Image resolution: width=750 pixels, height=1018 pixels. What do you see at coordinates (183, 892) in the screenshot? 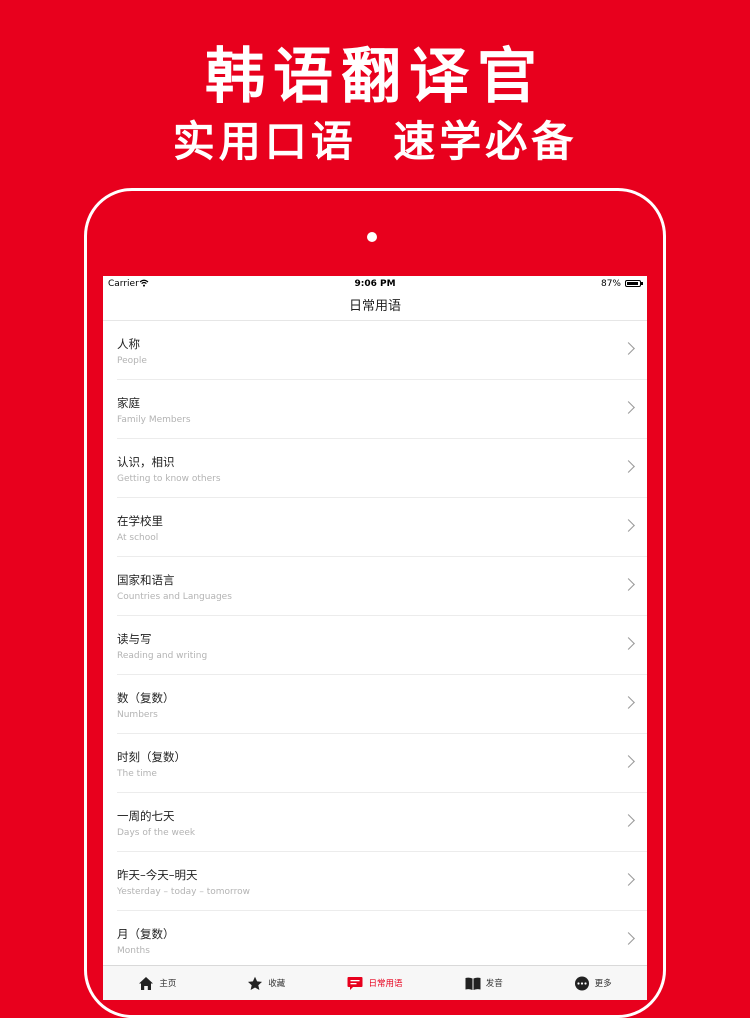
I see `item-subtitle: Yesterday – today – tomorrow` at bounding box center [183, 892].